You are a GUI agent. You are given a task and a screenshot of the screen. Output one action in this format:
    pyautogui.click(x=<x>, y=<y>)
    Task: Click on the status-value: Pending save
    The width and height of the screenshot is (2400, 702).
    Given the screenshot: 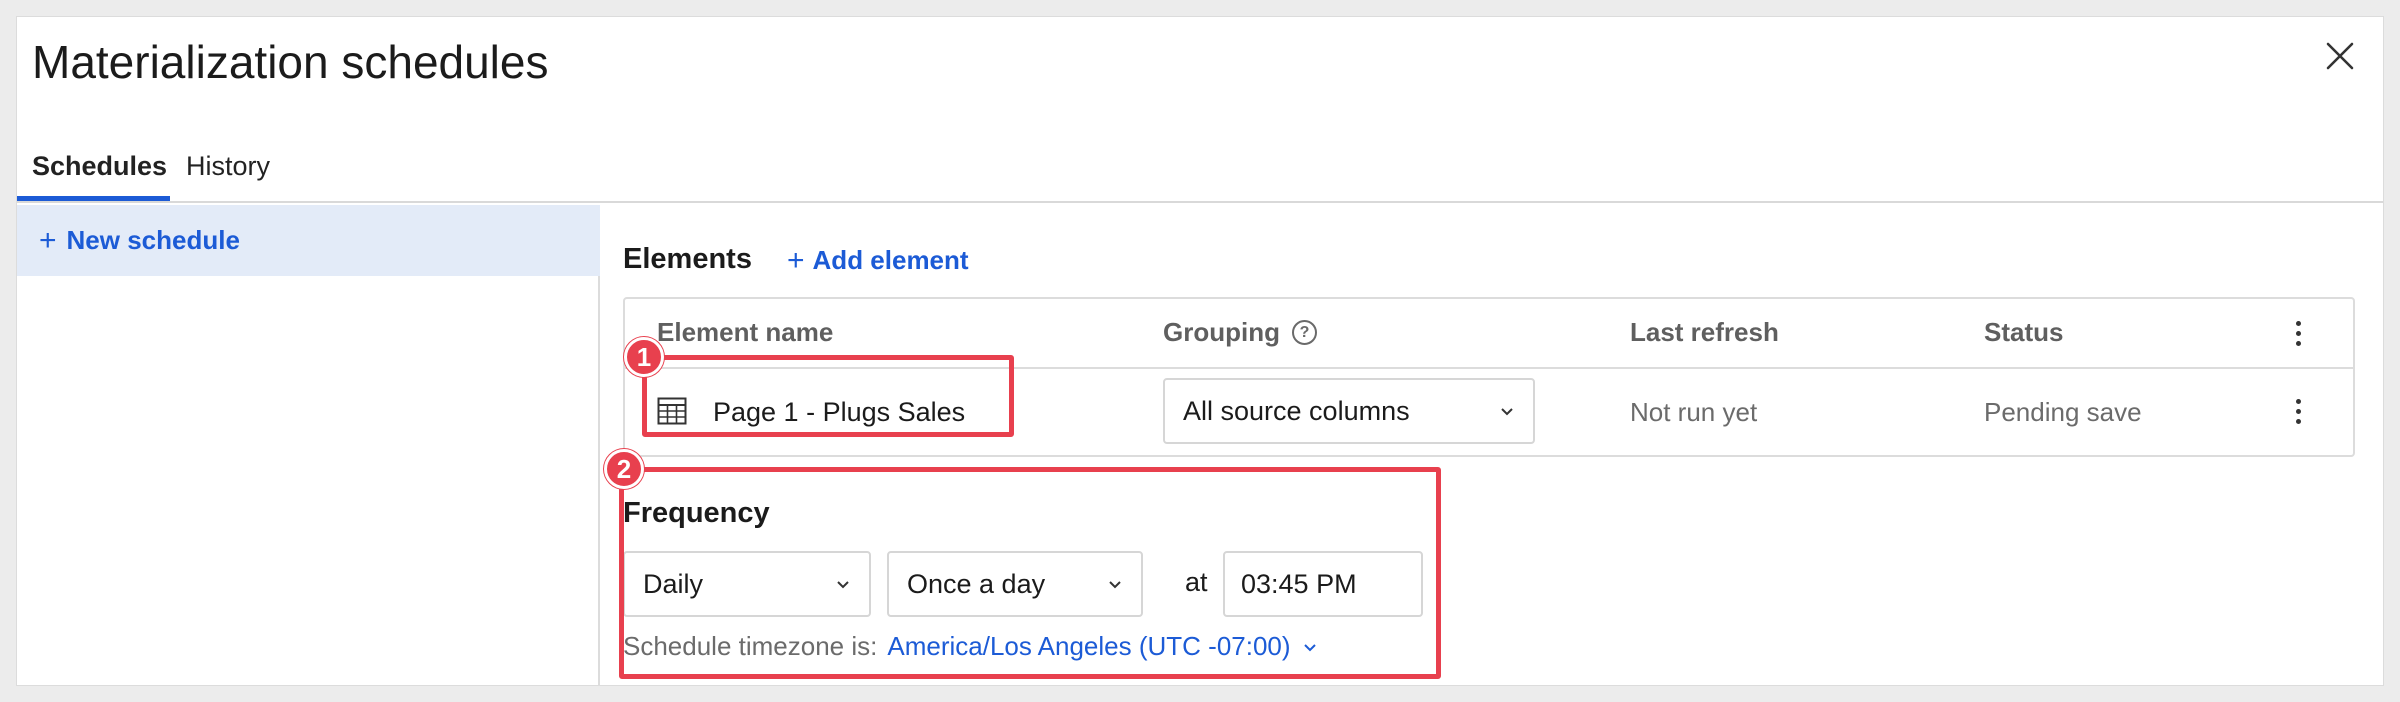 What is the action you would take?
    pyautogui.click(x=2063, y=412)
    